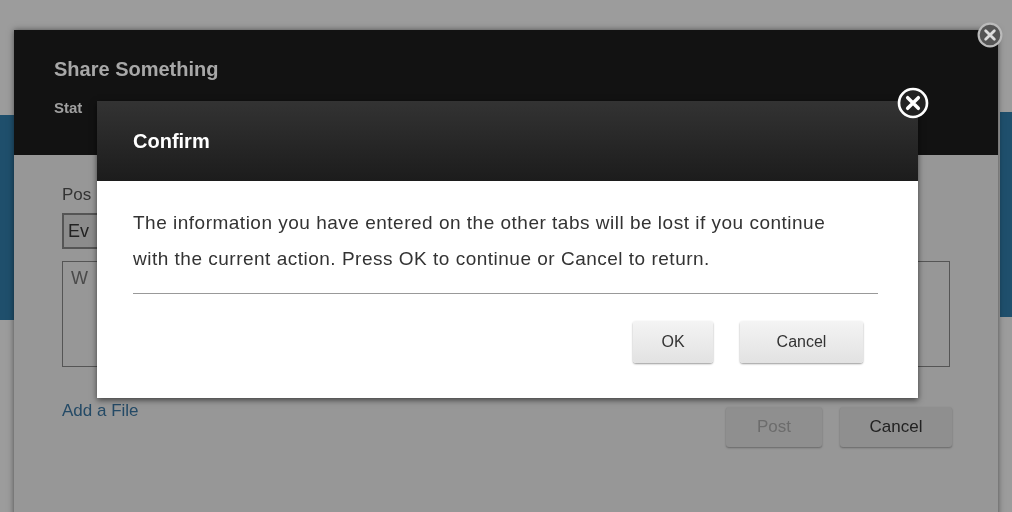  I want to click on dialog-title: Confirm, so click(171, 141).